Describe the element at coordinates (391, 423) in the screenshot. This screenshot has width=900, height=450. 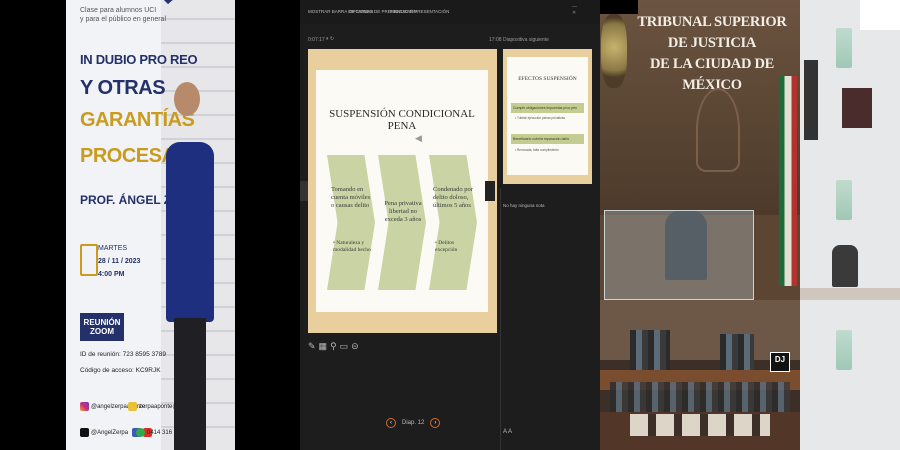
I see `prev-slide-button: ‹` at that location.